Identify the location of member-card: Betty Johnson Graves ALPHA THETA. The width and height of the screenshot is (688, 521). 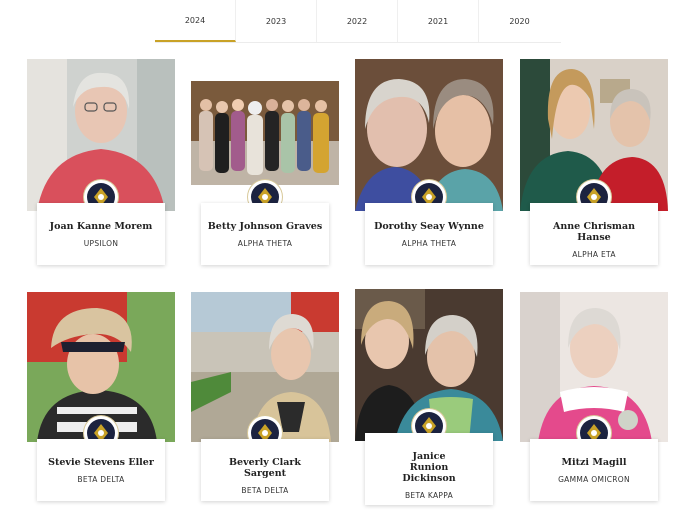
(265, 162).